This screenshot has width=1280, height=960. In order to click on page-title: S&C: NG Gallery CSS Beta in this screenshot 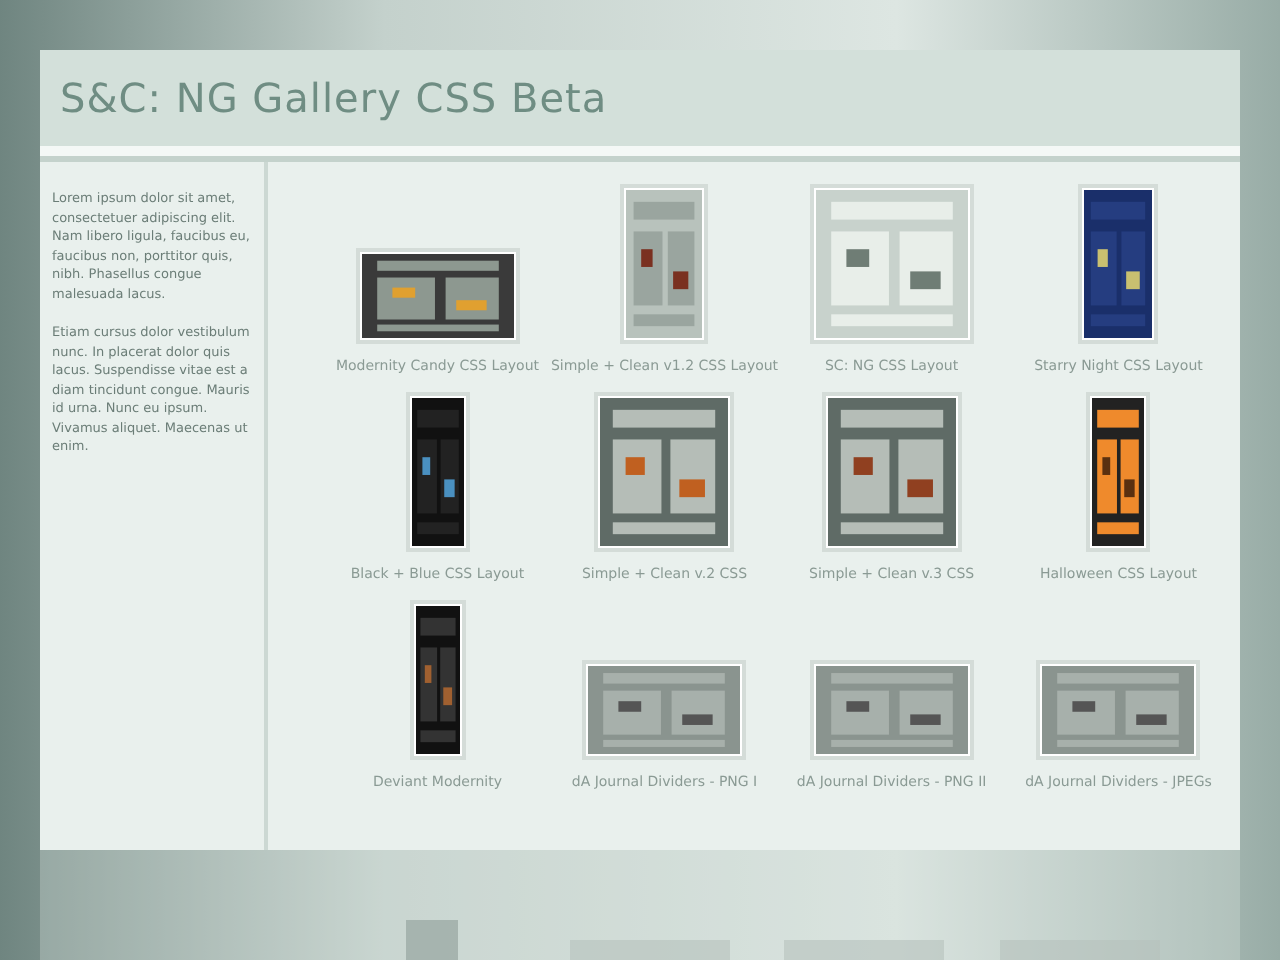, I will do `click(334, 98)`.